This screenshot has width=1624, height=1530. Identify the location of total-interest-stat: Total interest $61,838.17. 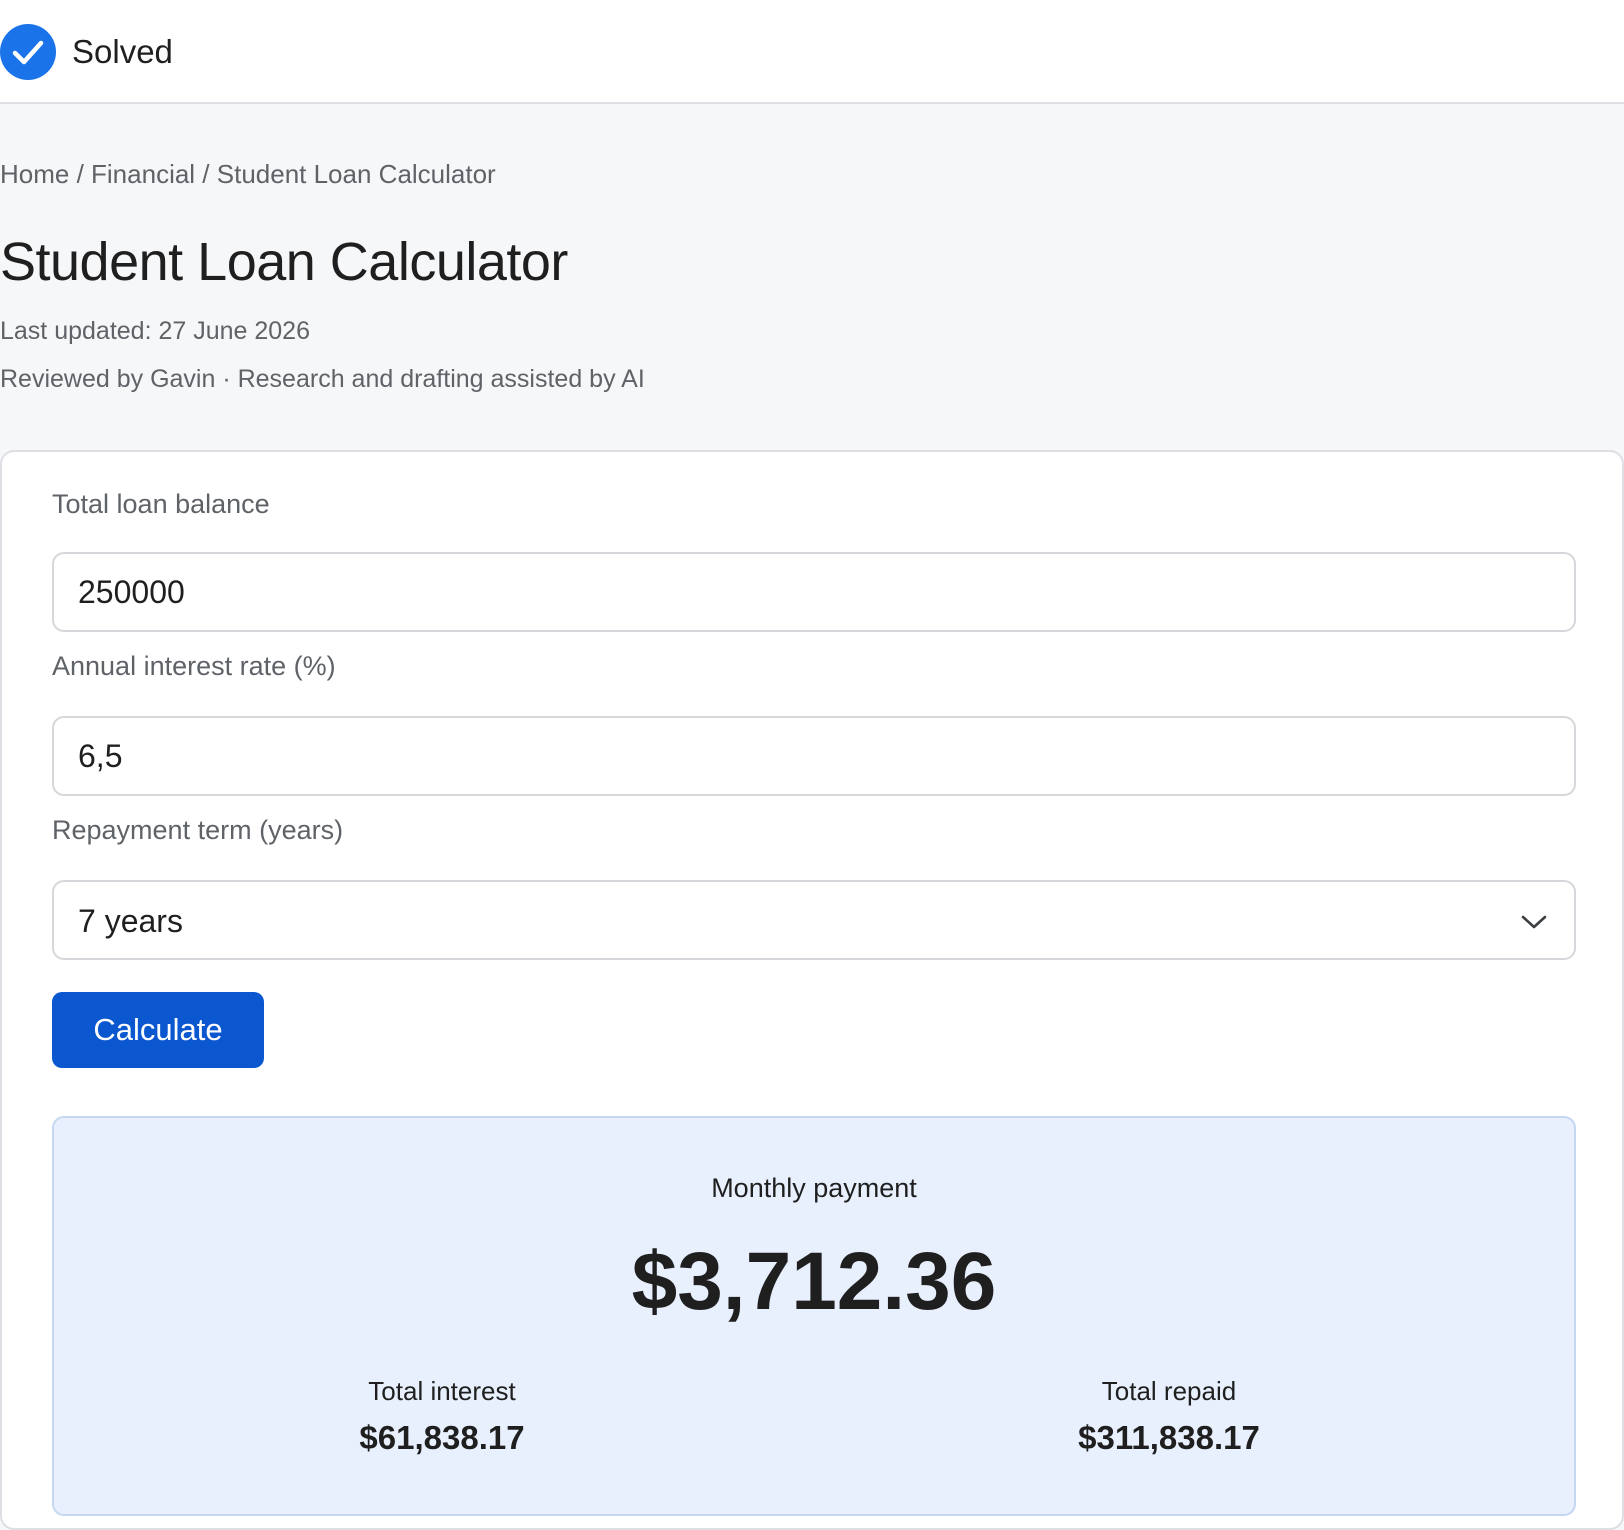
(442, 1416).